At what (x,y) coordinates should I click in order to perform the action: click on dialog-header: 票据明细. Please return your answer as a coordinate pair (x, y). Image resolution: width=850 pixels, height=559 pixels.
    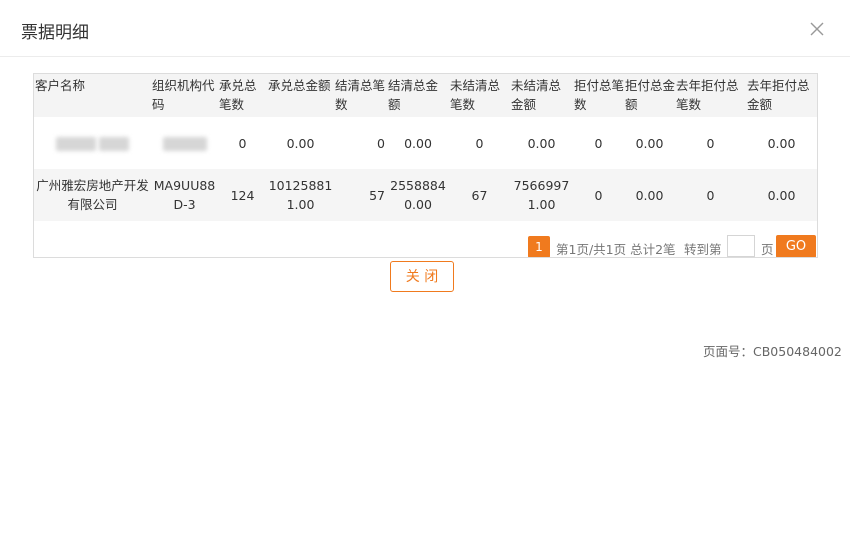
    Looking at the image, I should click on (425, 28).